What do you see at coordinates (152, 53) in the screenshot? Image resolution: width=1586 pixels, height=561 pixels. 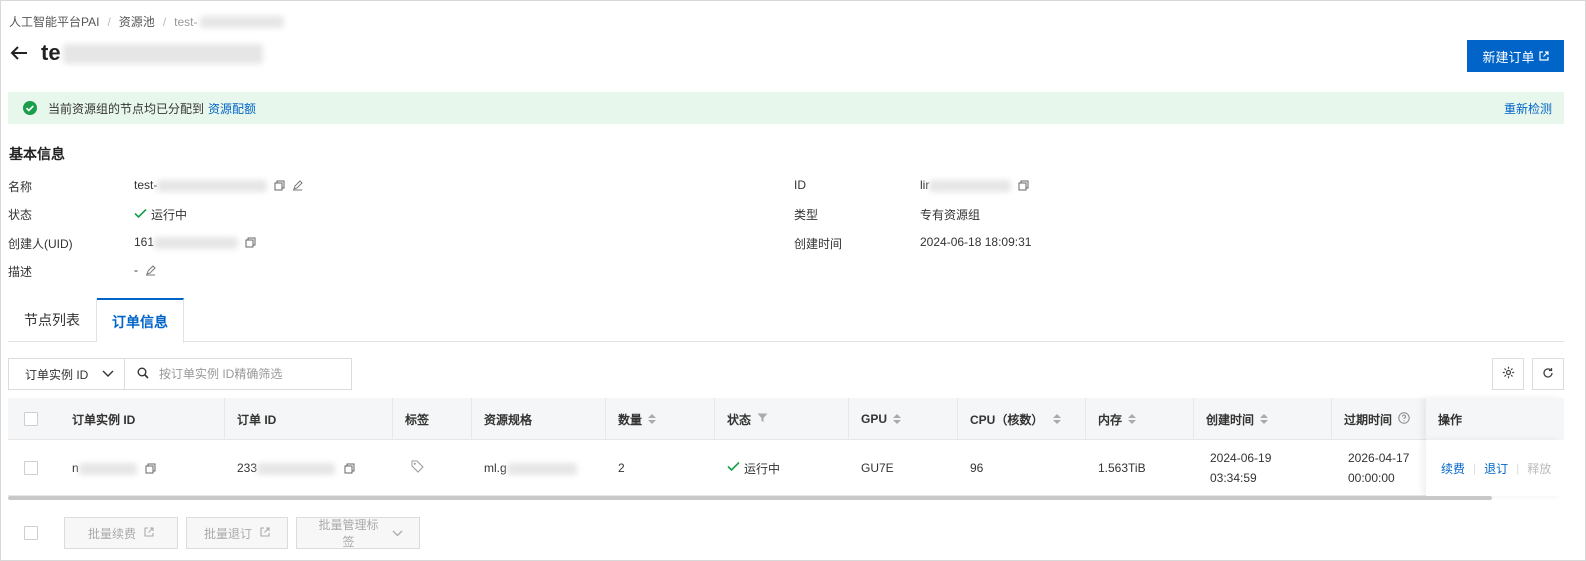 I see `page-title: te` at bounding box center [152, 53].